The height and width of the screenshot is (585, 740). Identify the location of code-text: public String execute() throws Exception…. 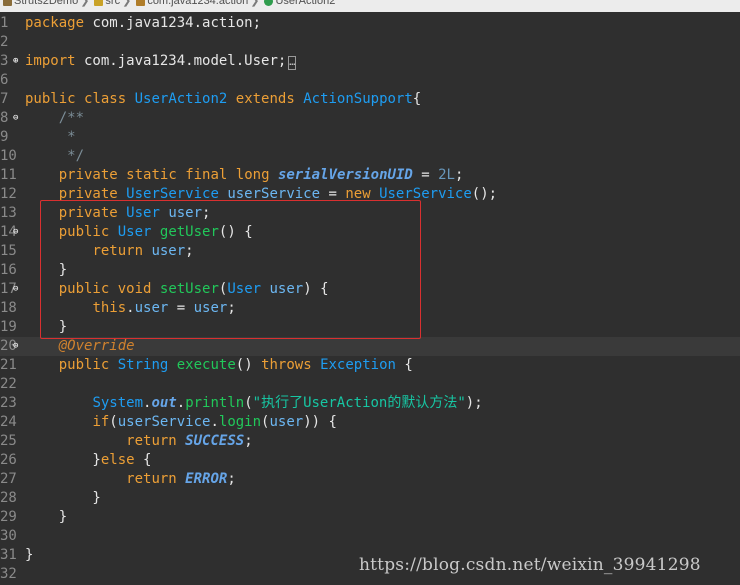
(219, 365).